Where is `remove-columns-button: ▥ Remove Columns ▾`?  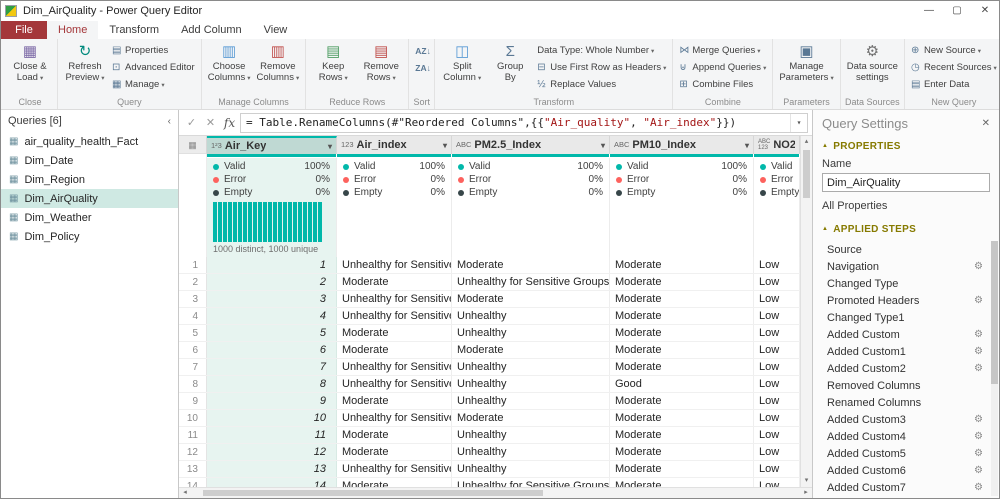
remove-columns-button: ▥ Remove Columns ▾ is located at coordinates (277, 62).